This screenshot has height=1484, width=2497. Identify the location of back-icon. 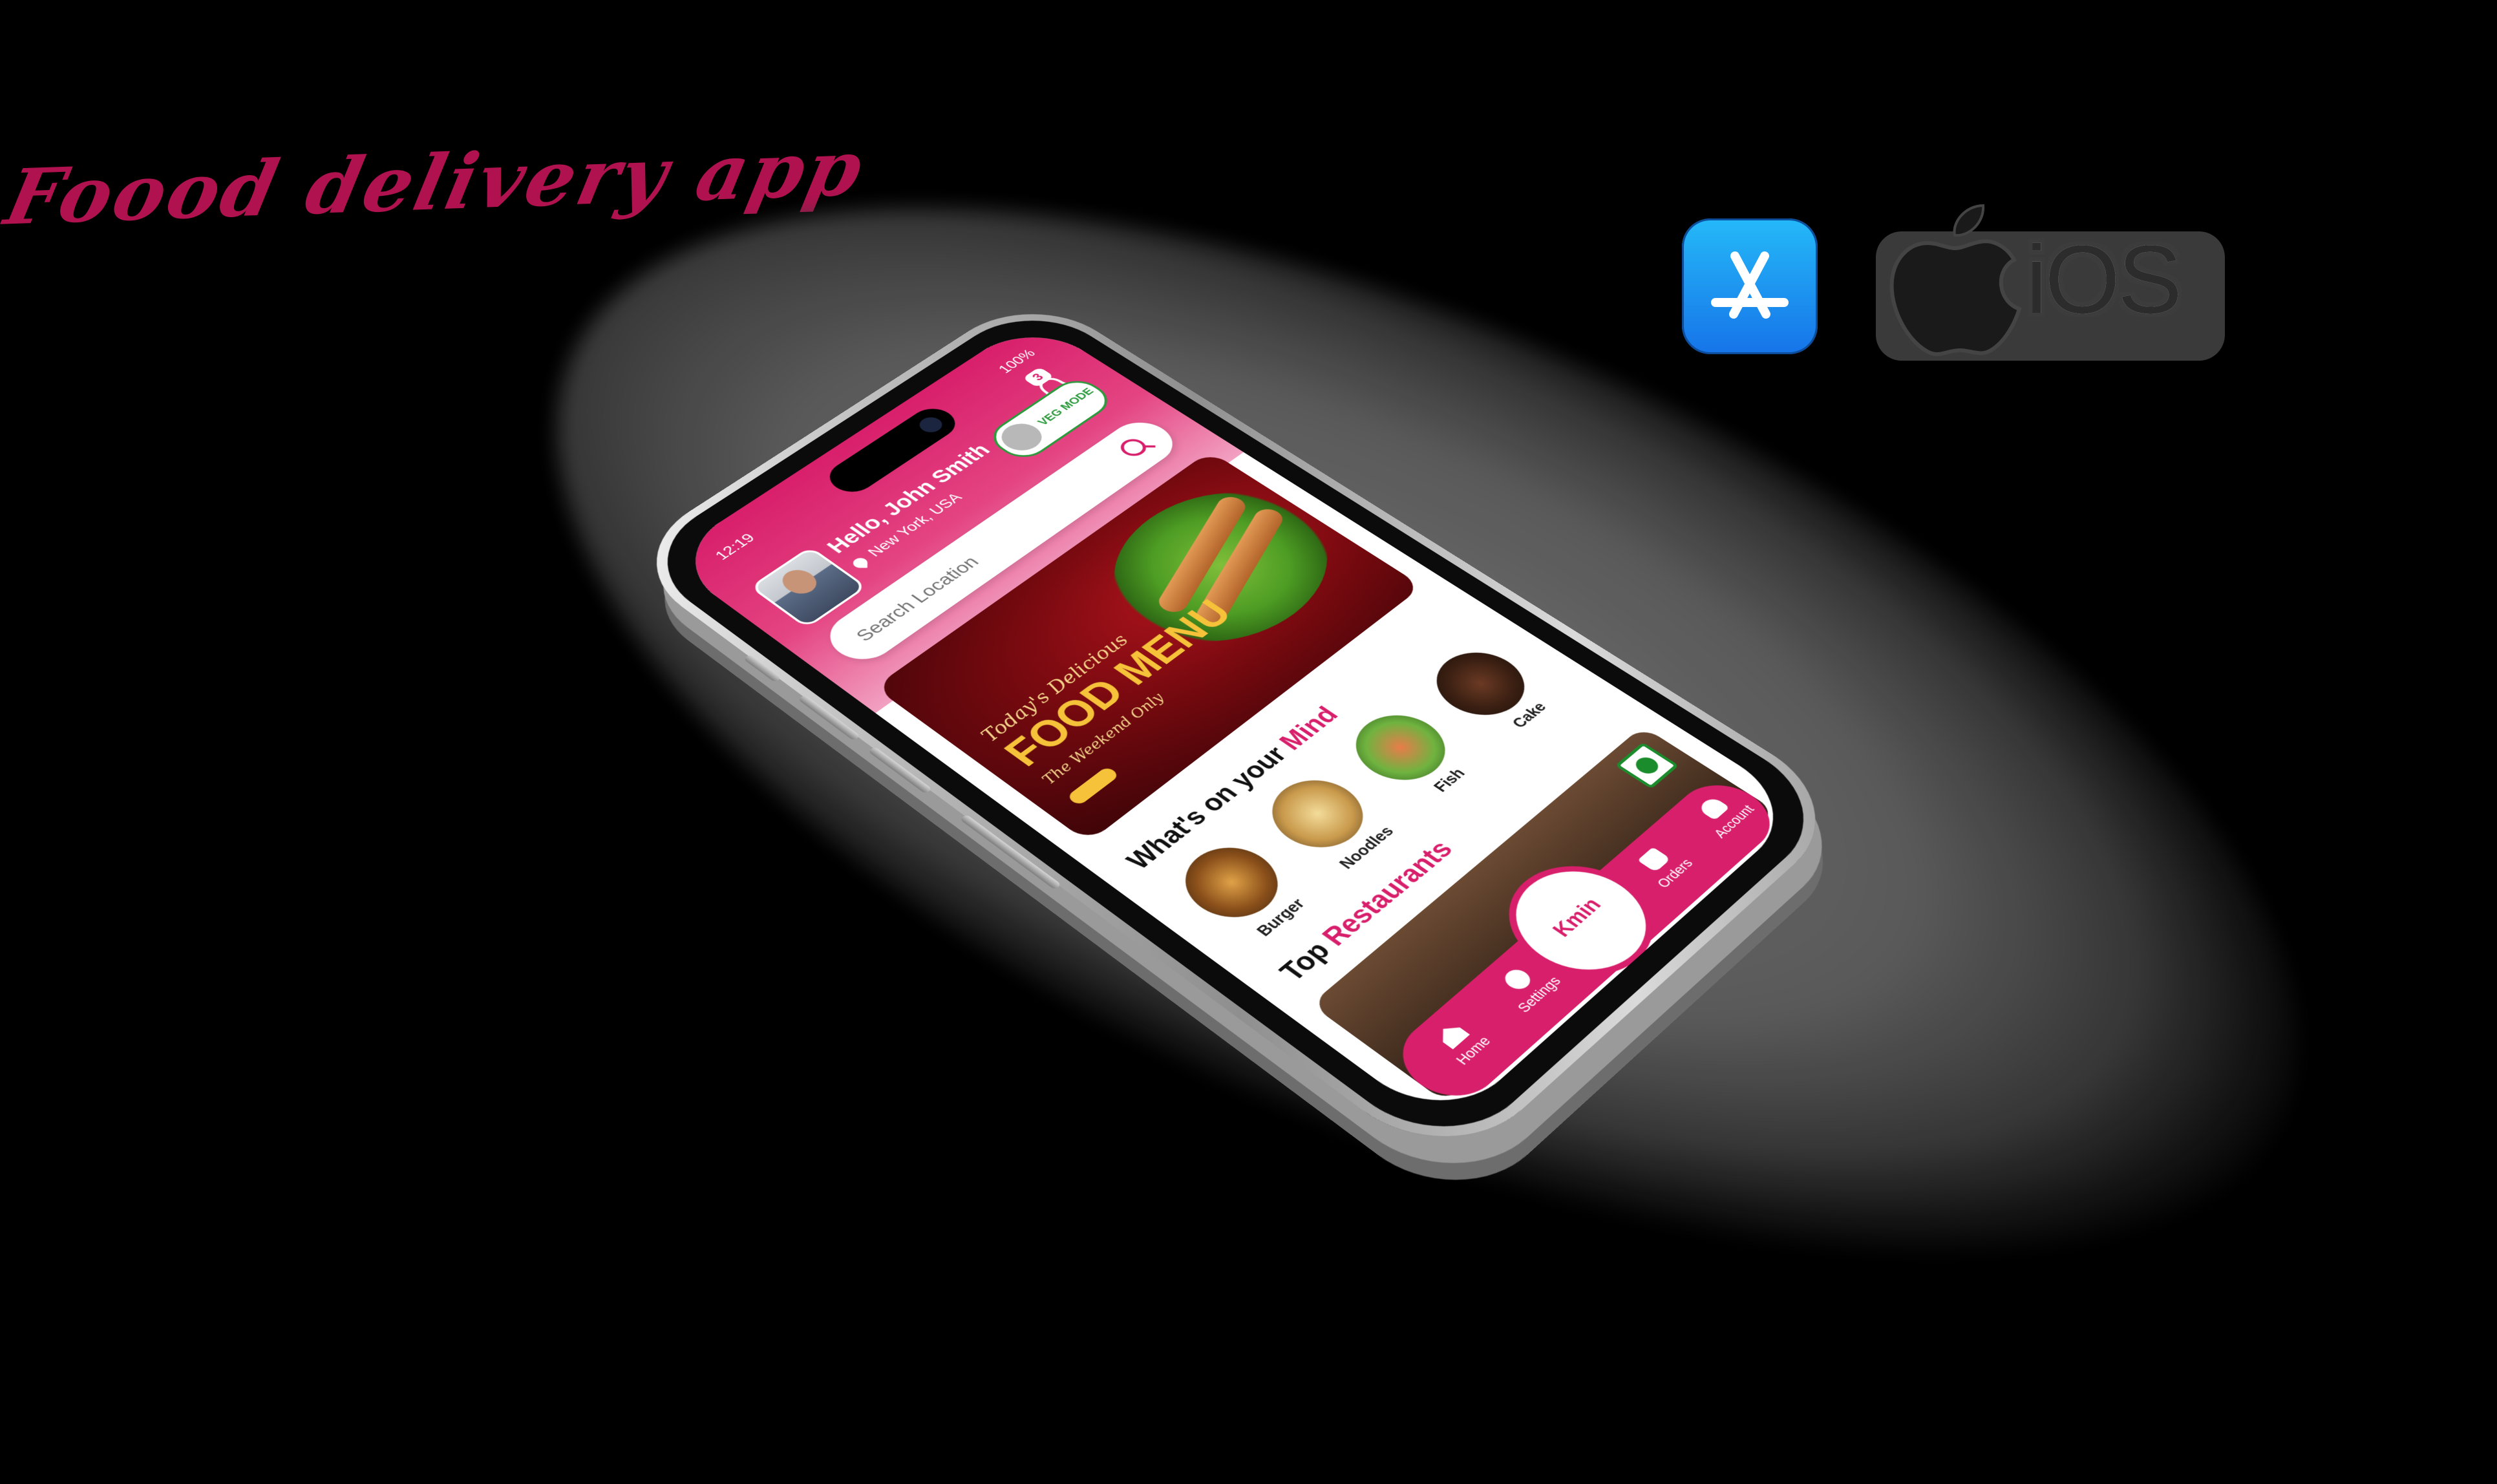
(1753, 878).